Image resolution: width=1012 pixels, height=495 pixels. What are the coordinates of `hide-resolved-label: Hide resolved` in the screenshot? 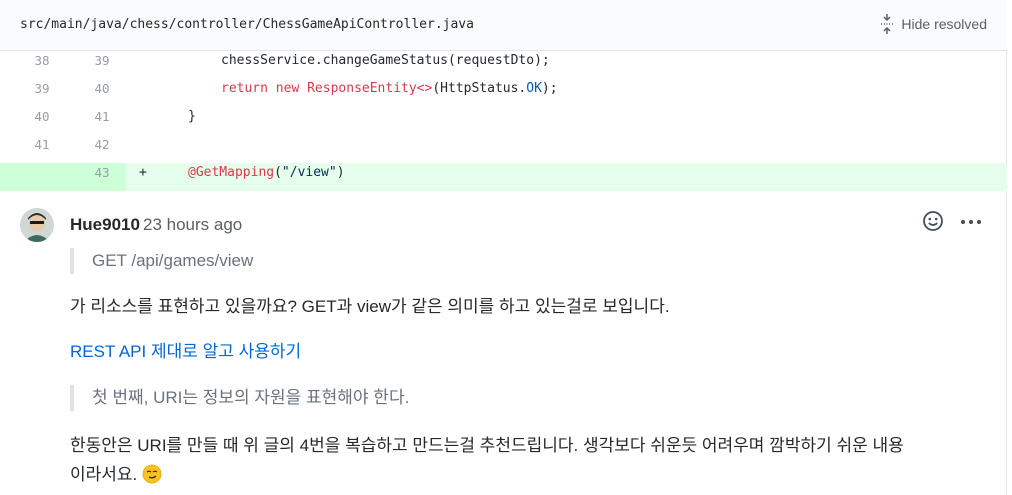 It's located at (944, 24).